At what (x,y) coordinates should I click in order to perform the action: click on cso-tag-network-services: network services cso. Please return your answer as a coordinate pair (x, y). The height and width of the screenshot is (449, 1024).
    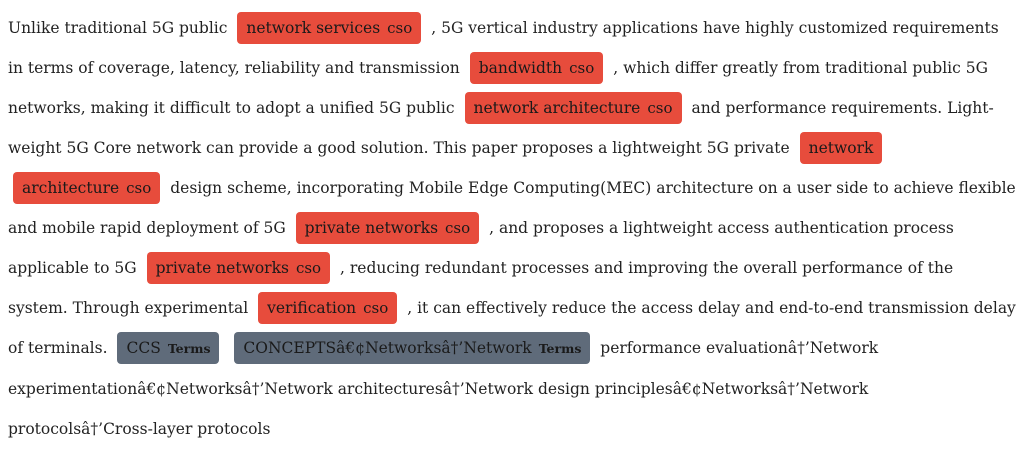
    Looking at the image, I should click on (329, 28).